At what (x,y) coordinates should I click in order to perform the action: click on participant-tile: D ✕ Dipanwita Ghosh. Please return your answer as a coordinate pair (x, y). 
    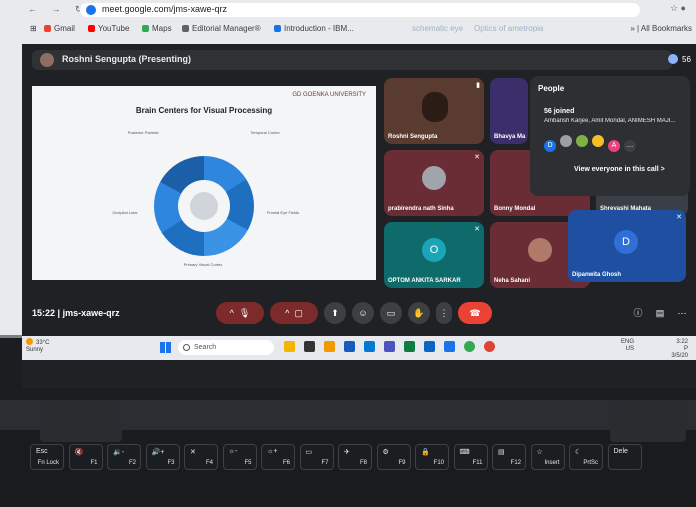
    Looking at the image, I should click on (627, 246).